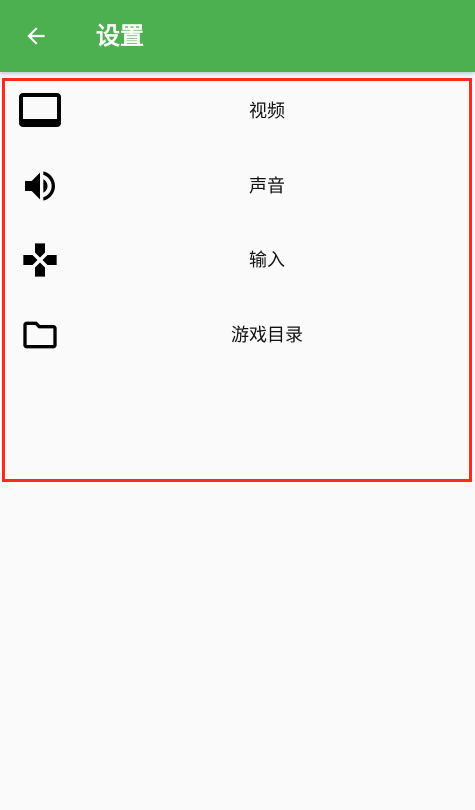 The width and height of the screenshot is (475, 810). Describe the element at coordinates (237, 112) in the screenshot. I see `settings-item-video: 视频` at that location.